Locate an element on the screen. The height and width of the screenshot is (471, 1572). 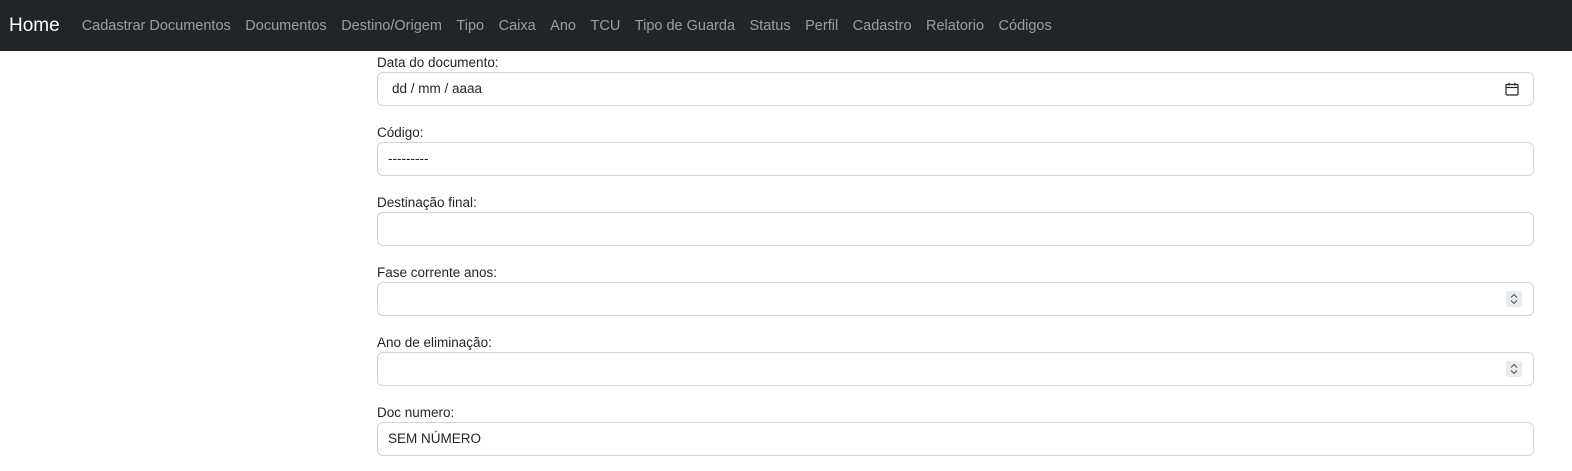
nav-link-caixa: Caixa is located at coordinates (517, 26).